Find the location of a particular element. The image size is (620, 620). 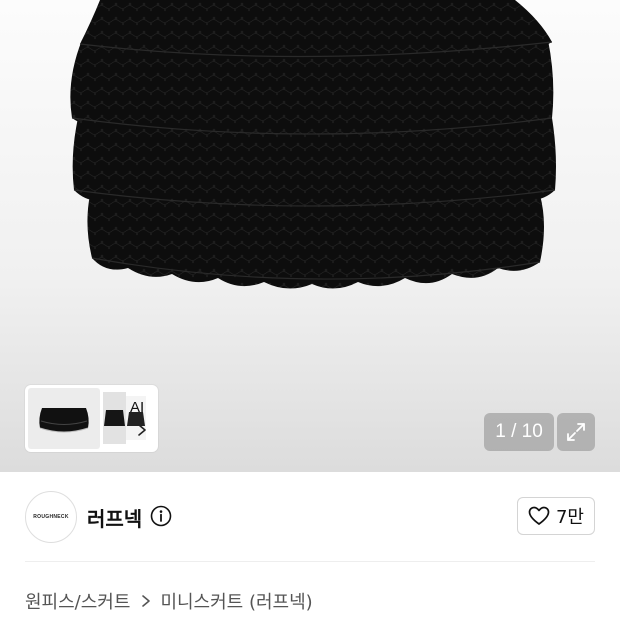

brand-logo: ROUGHNECK is located at coordinates (51, 517).